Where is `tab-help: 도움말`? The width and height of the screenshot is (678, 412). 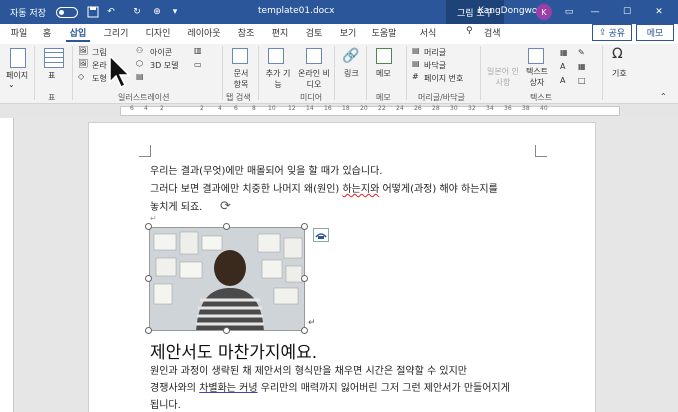
tab-help: 도움말 is located at coordinates (384, 34).